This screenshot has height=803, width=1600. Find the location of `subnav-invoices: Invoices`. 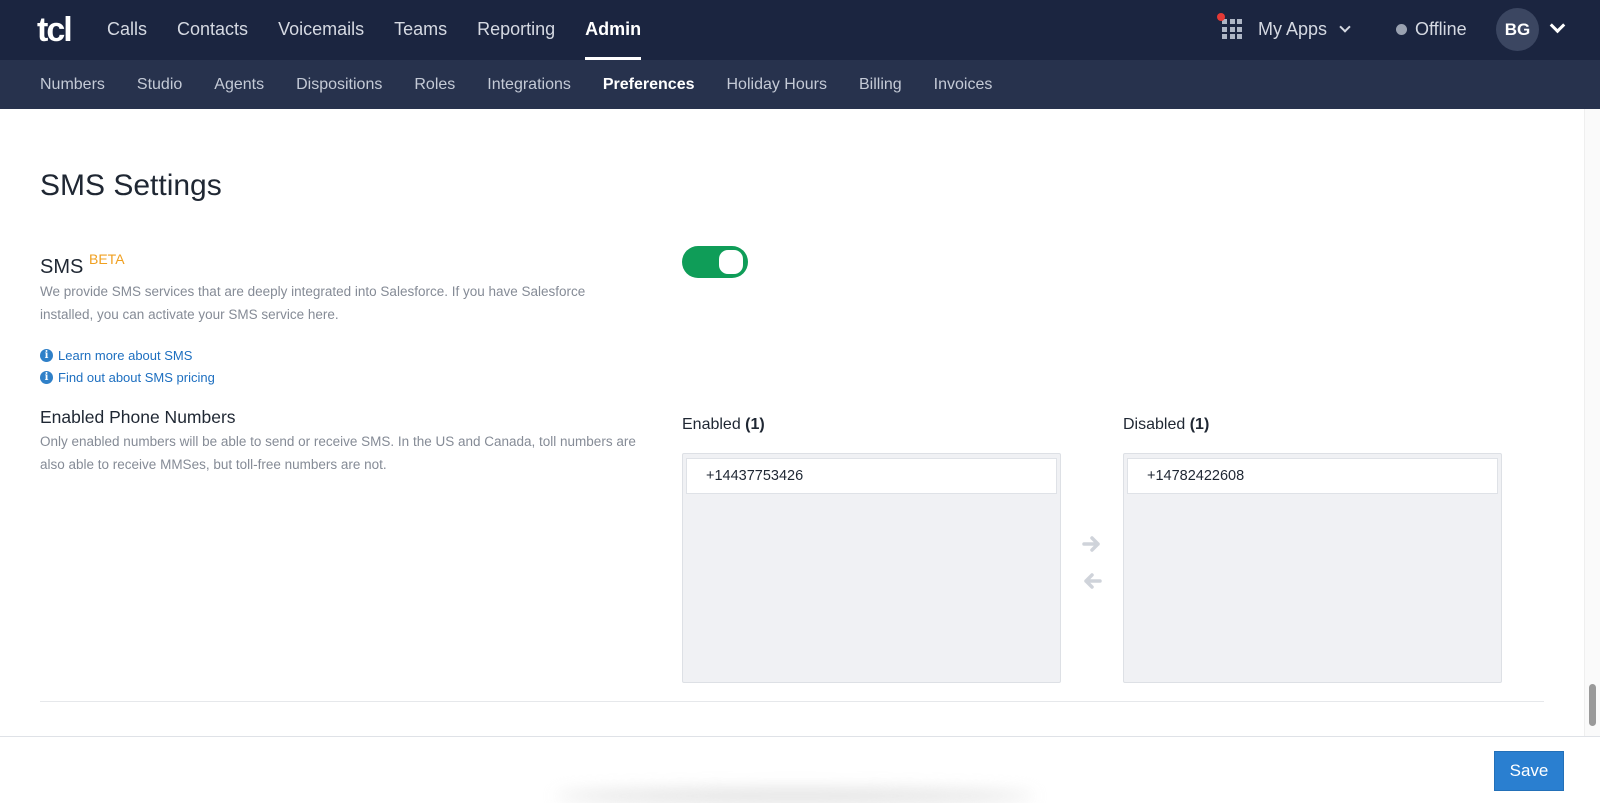

subnav-invoices: Invoices is located at coordinates (963, 84).